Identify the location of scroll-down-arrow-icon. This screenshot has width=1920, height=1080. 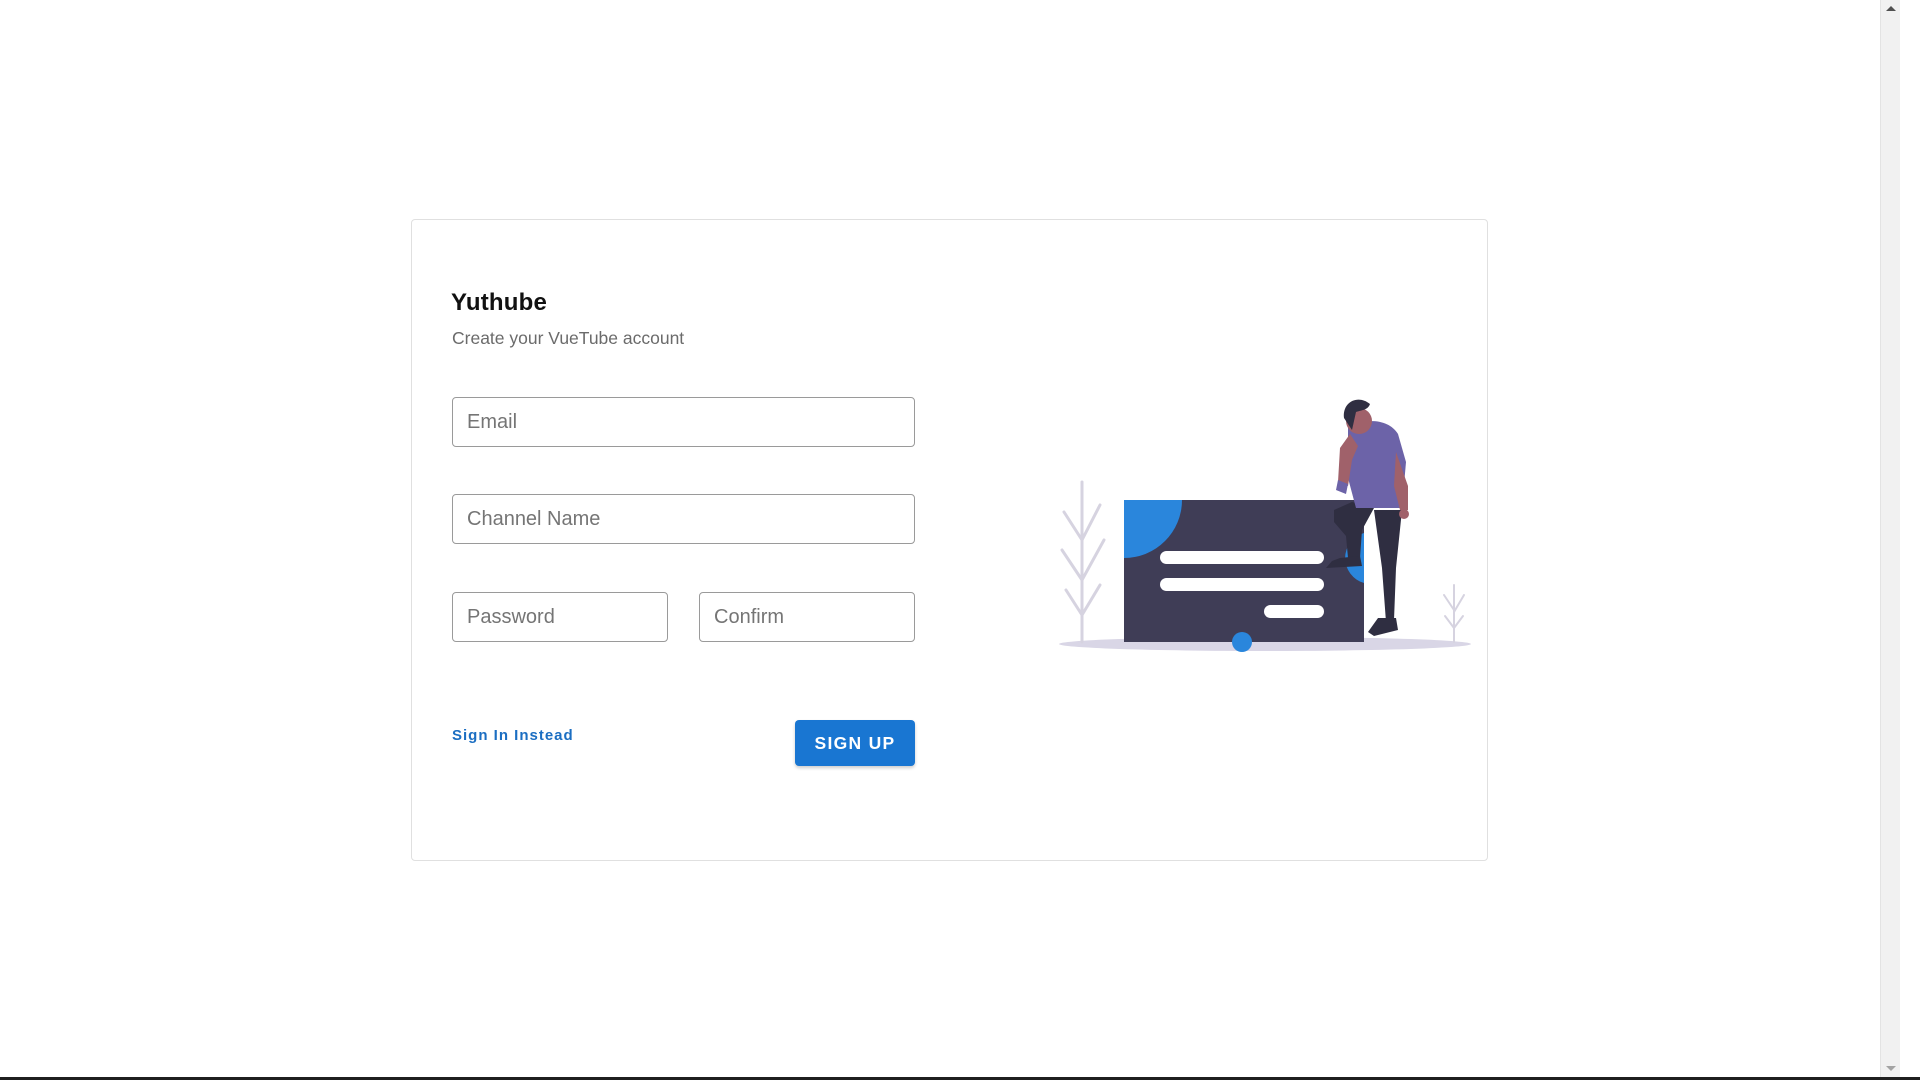
(1890, 1068).